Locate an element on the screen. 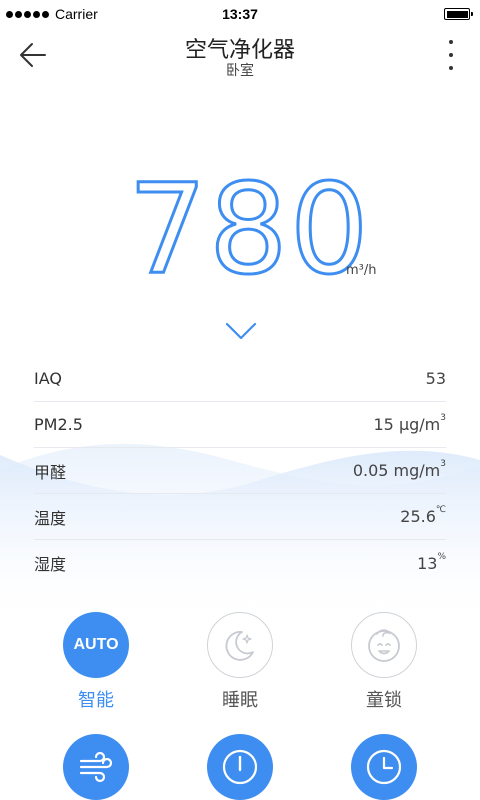 This screenshot has height=800, width=480. baby-face-icon is located at coordinates (384, 645).